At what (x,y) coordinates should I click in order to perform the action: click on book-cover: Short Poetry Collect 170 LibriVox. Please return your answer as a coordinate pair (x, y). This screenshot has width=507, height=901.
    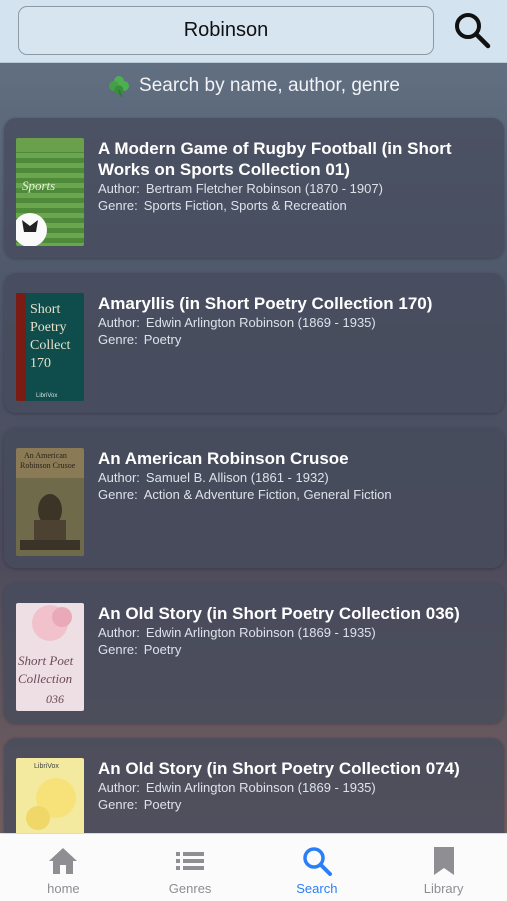
    Looking at the image, I should click on (50, 347).